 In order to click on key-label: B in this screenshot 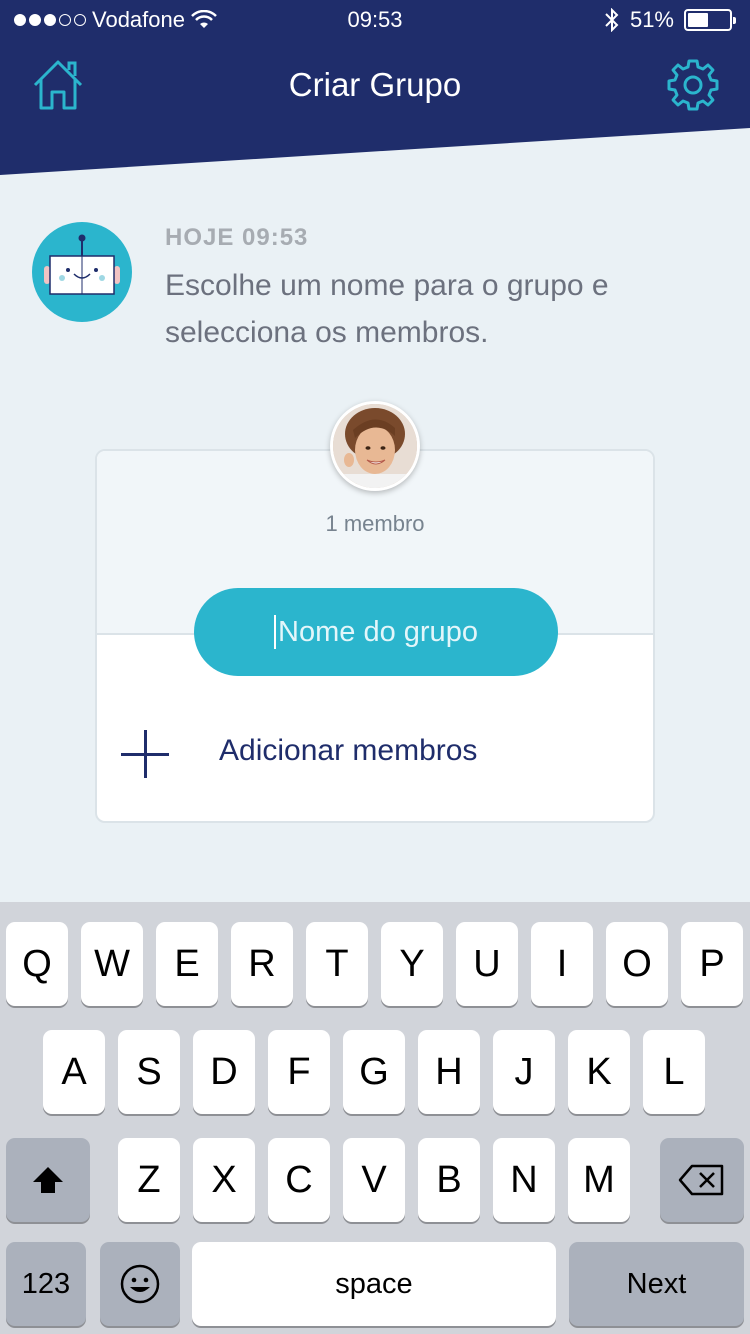, I will do `click(449, 1179)`.